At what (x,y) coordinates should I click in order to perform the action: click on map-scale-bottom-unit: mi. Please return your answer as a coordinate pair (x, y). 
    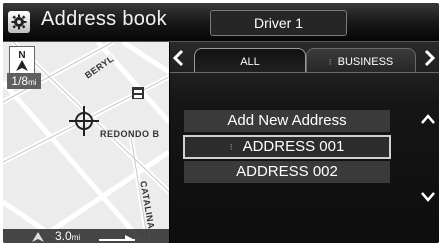
    Looking at the image, I should click on (76, 237).